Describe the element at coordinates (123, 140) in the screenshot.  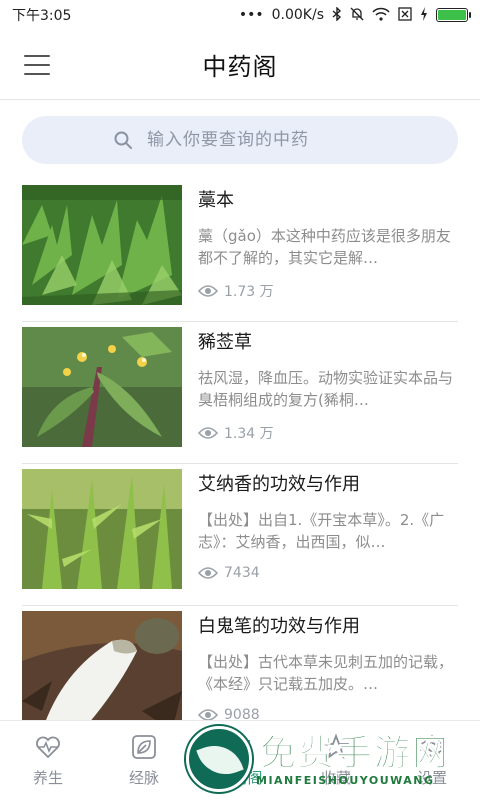
I see `search-icon` at that location.